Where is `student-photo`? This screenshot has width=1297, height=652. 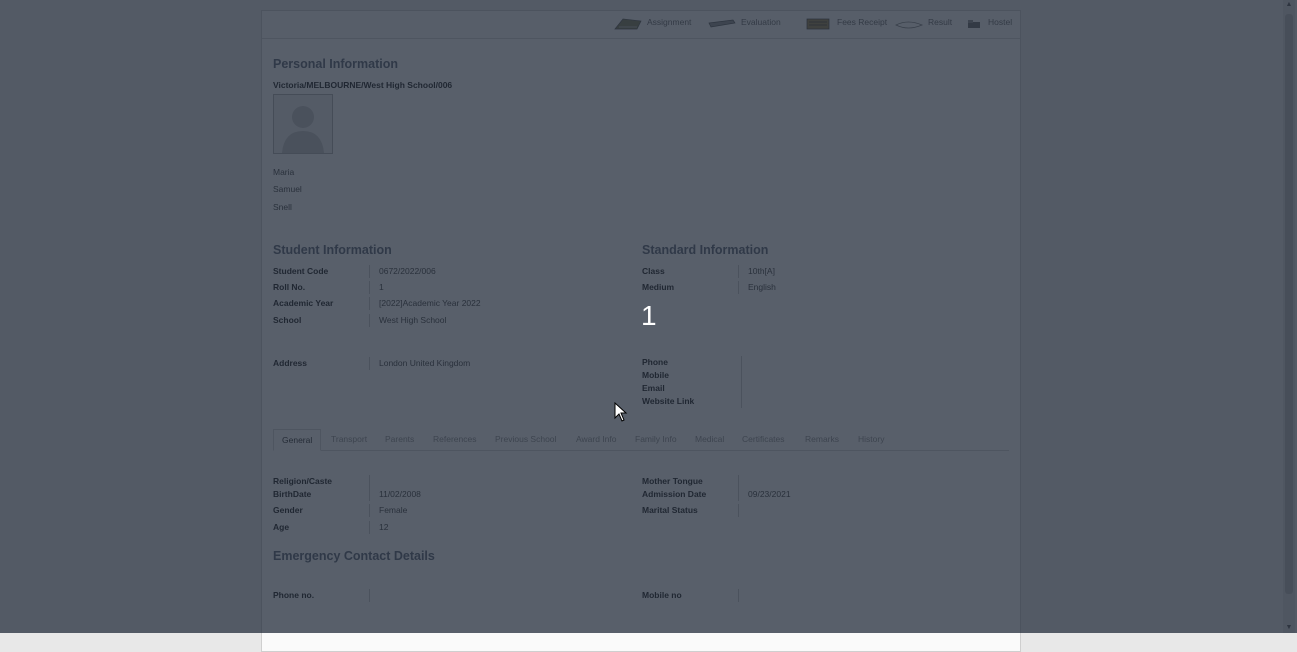
student-photo is located at coordinates (303, 124).